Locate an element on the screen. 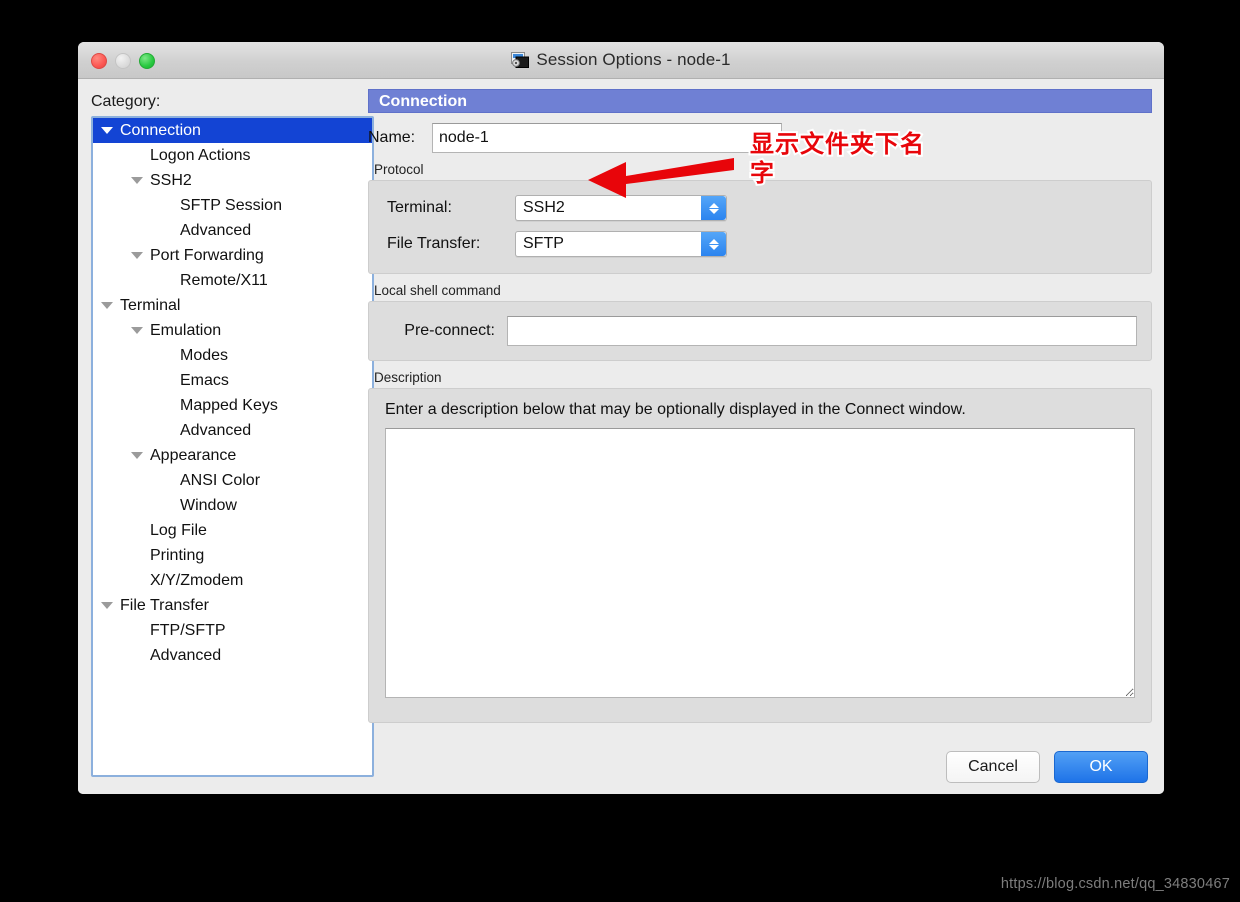 The image size is (1240, 902). tree-item-remote-x11: Remote/X11 is located at coordinates (232, 280).